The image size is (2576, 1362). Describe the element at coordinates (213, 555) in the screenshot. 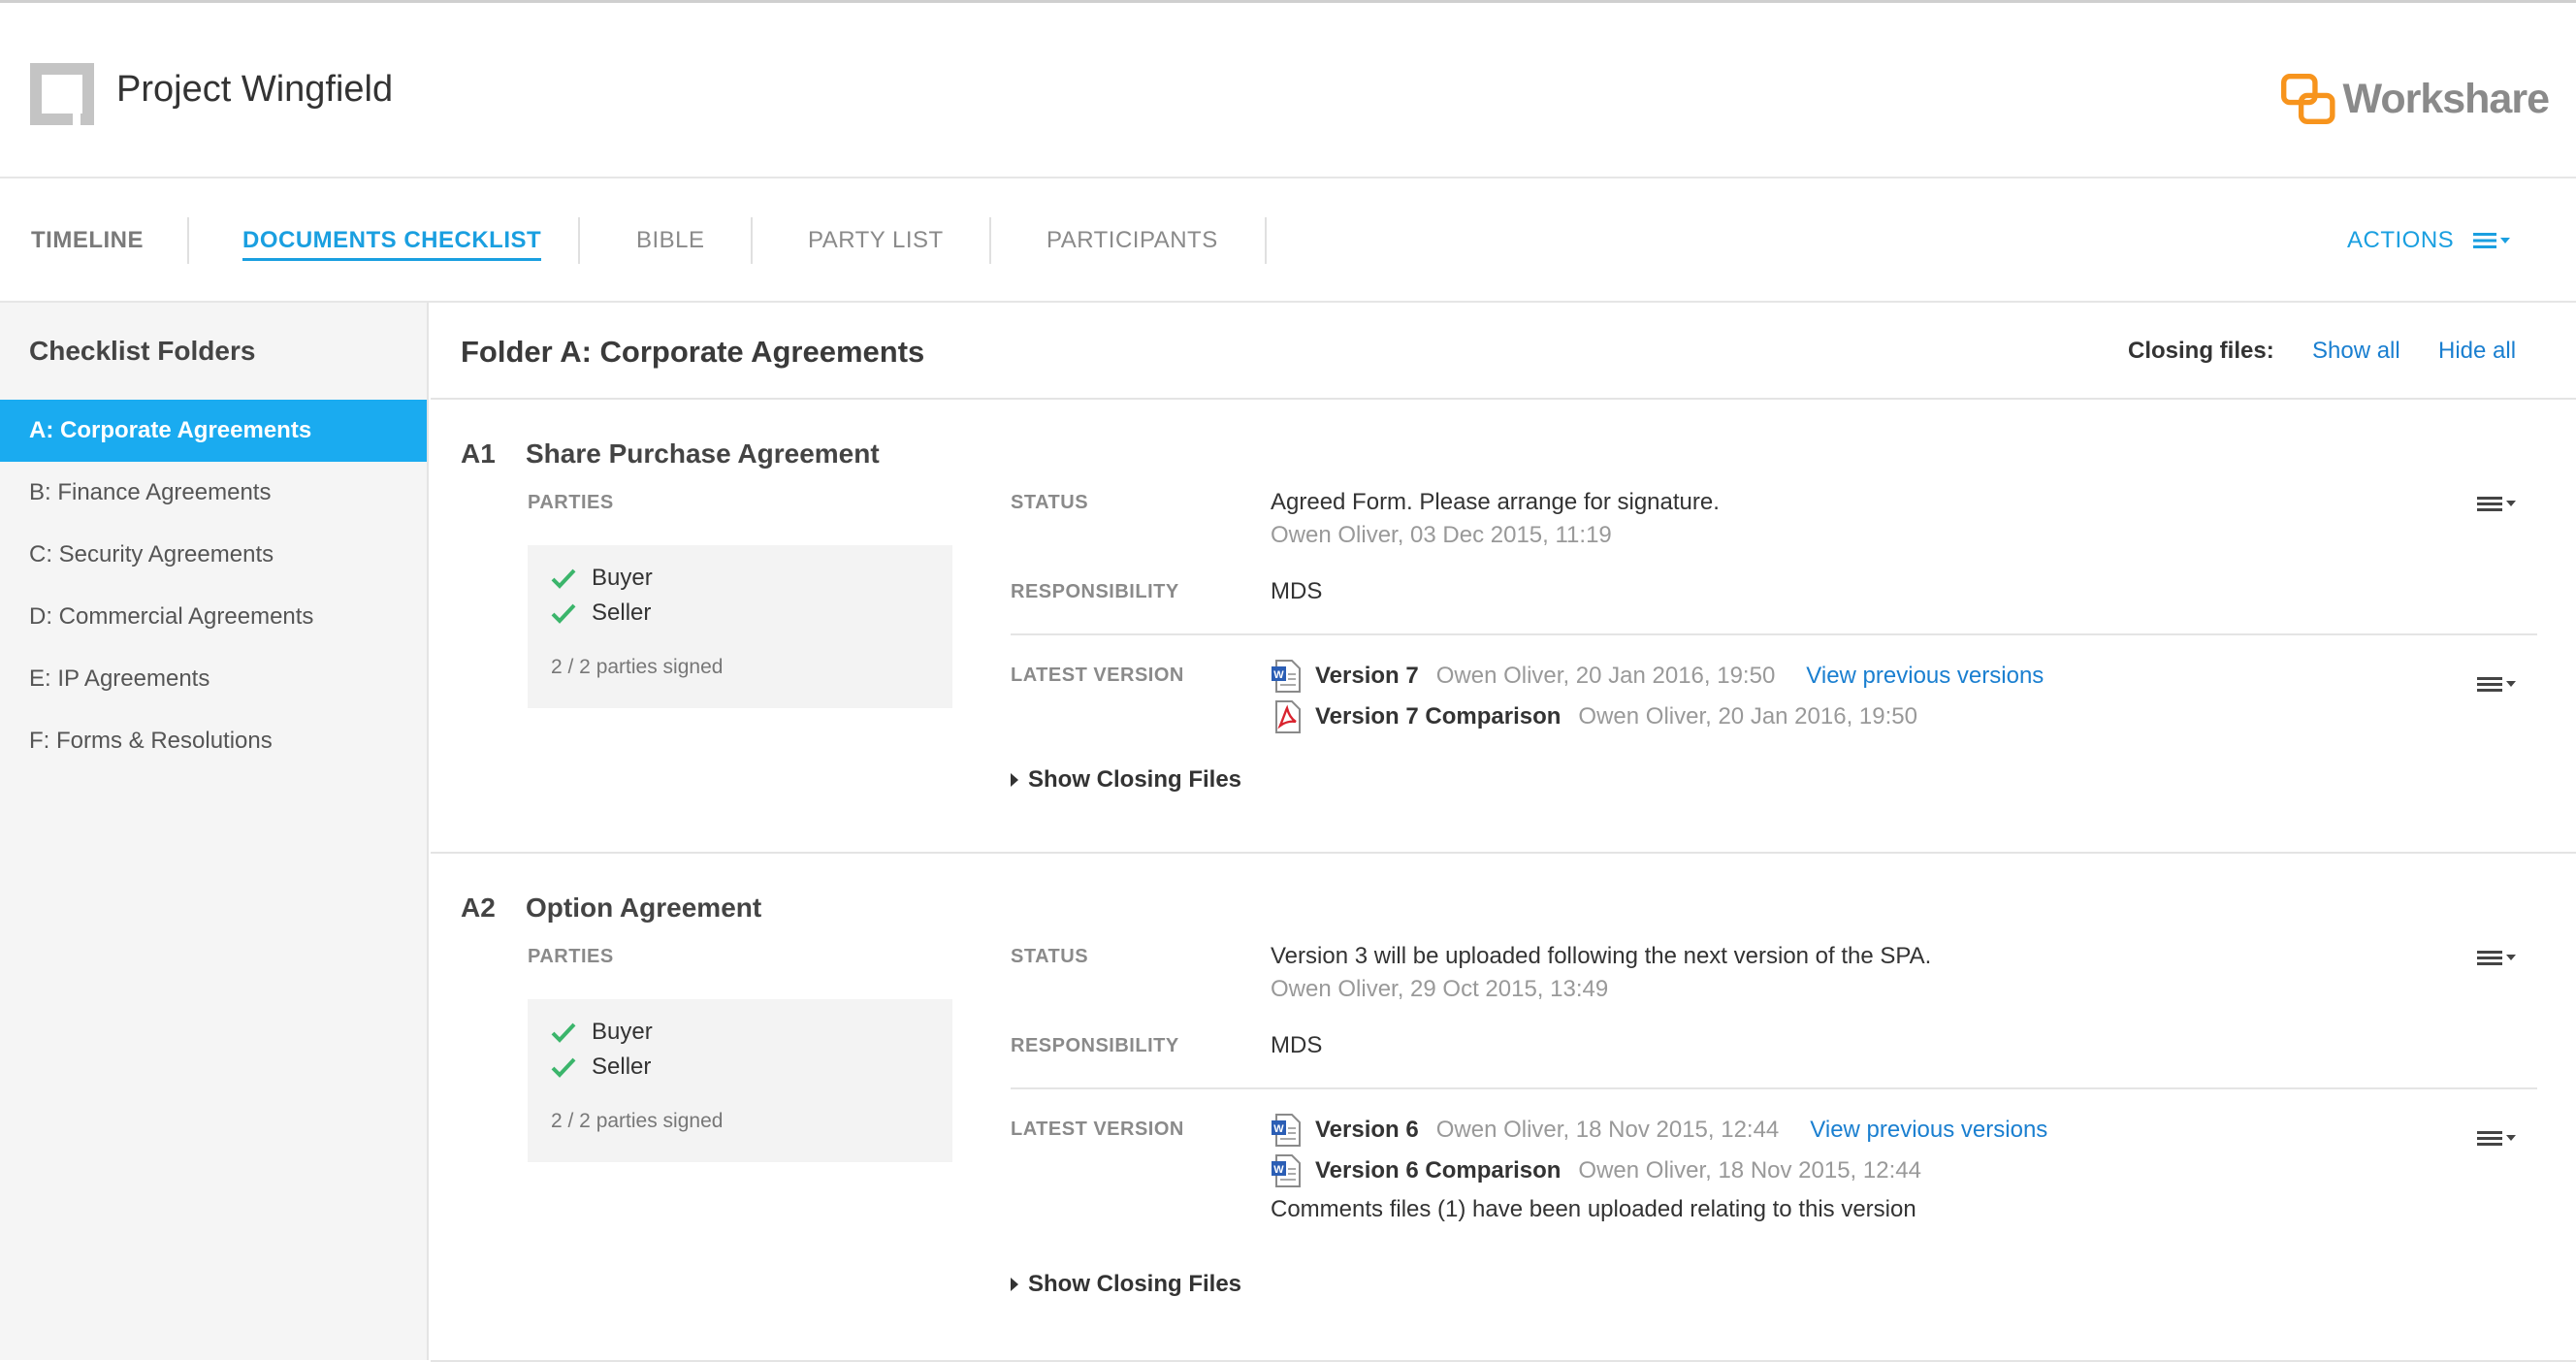

I see `sidebar-item-security-agreements: C: Security Agreements` at that location.